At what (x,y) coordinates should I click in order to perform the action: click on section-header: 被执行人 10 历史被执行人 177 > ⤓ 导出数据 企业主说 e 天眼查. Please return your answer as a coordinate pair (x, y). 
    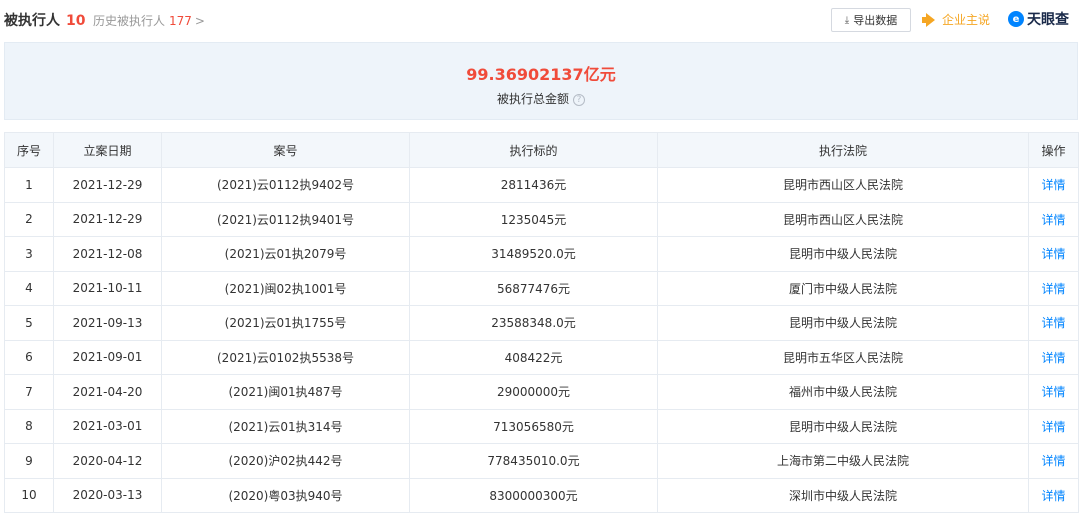
    Looking at the image, I should click on (540, 21).